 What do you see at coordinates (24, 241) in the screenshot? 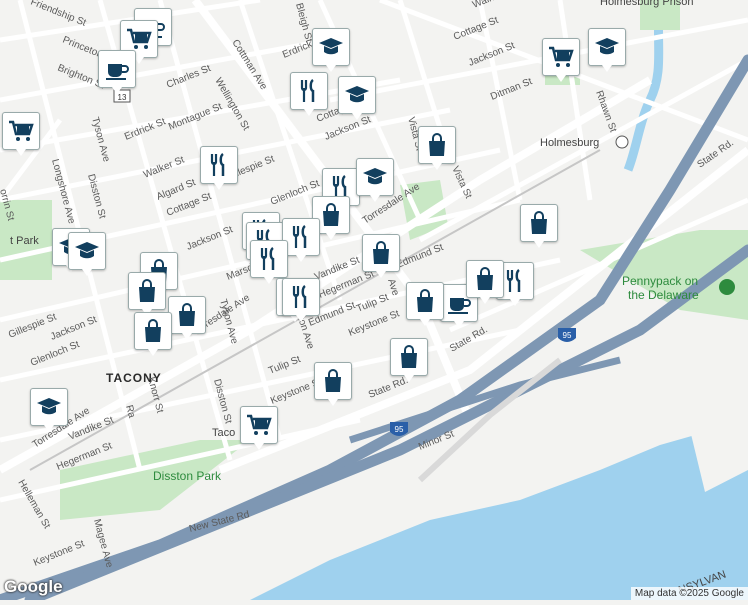
I see `park-label: t Park` at bounding box center [24, 241].